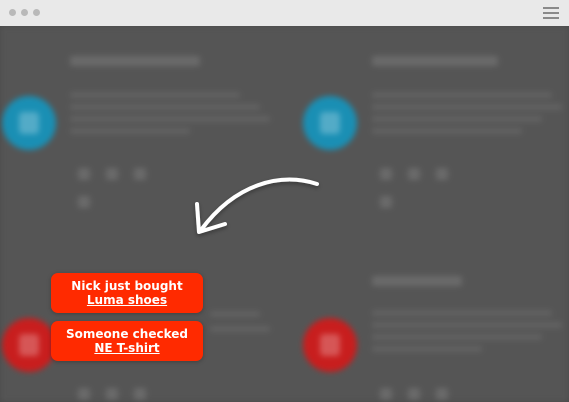 This screenshot has width=569, height=402. I want to click on hamburger-menu-icon, so click(551, 13).